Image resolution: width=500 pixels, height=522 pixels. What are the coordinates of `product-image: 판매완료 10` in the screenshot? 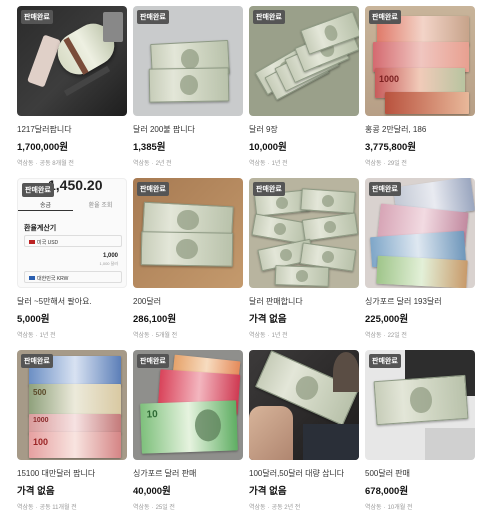 It's located at (188, 405).